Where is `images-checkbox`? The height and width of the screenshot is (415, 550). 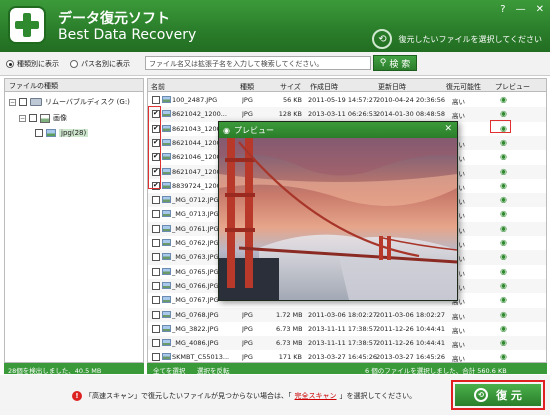 images-checkbox is located at coordinates (33, 118).